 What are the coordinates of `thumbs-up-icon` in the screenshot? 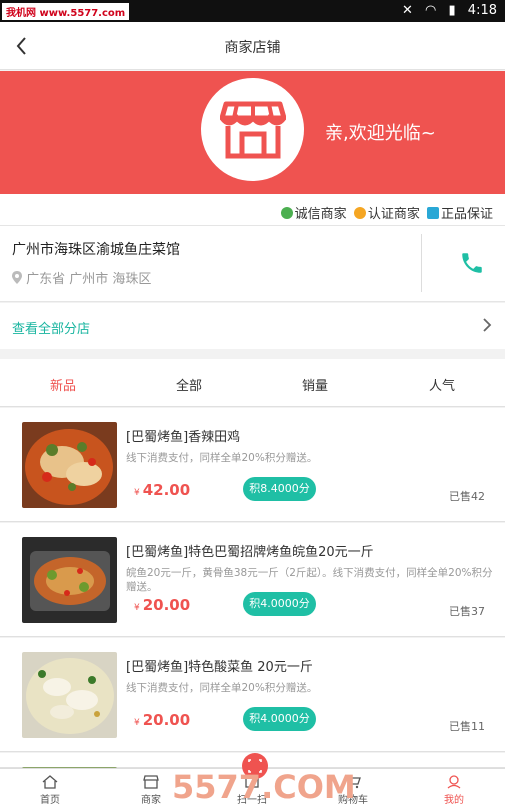 It's located at (432, 213).